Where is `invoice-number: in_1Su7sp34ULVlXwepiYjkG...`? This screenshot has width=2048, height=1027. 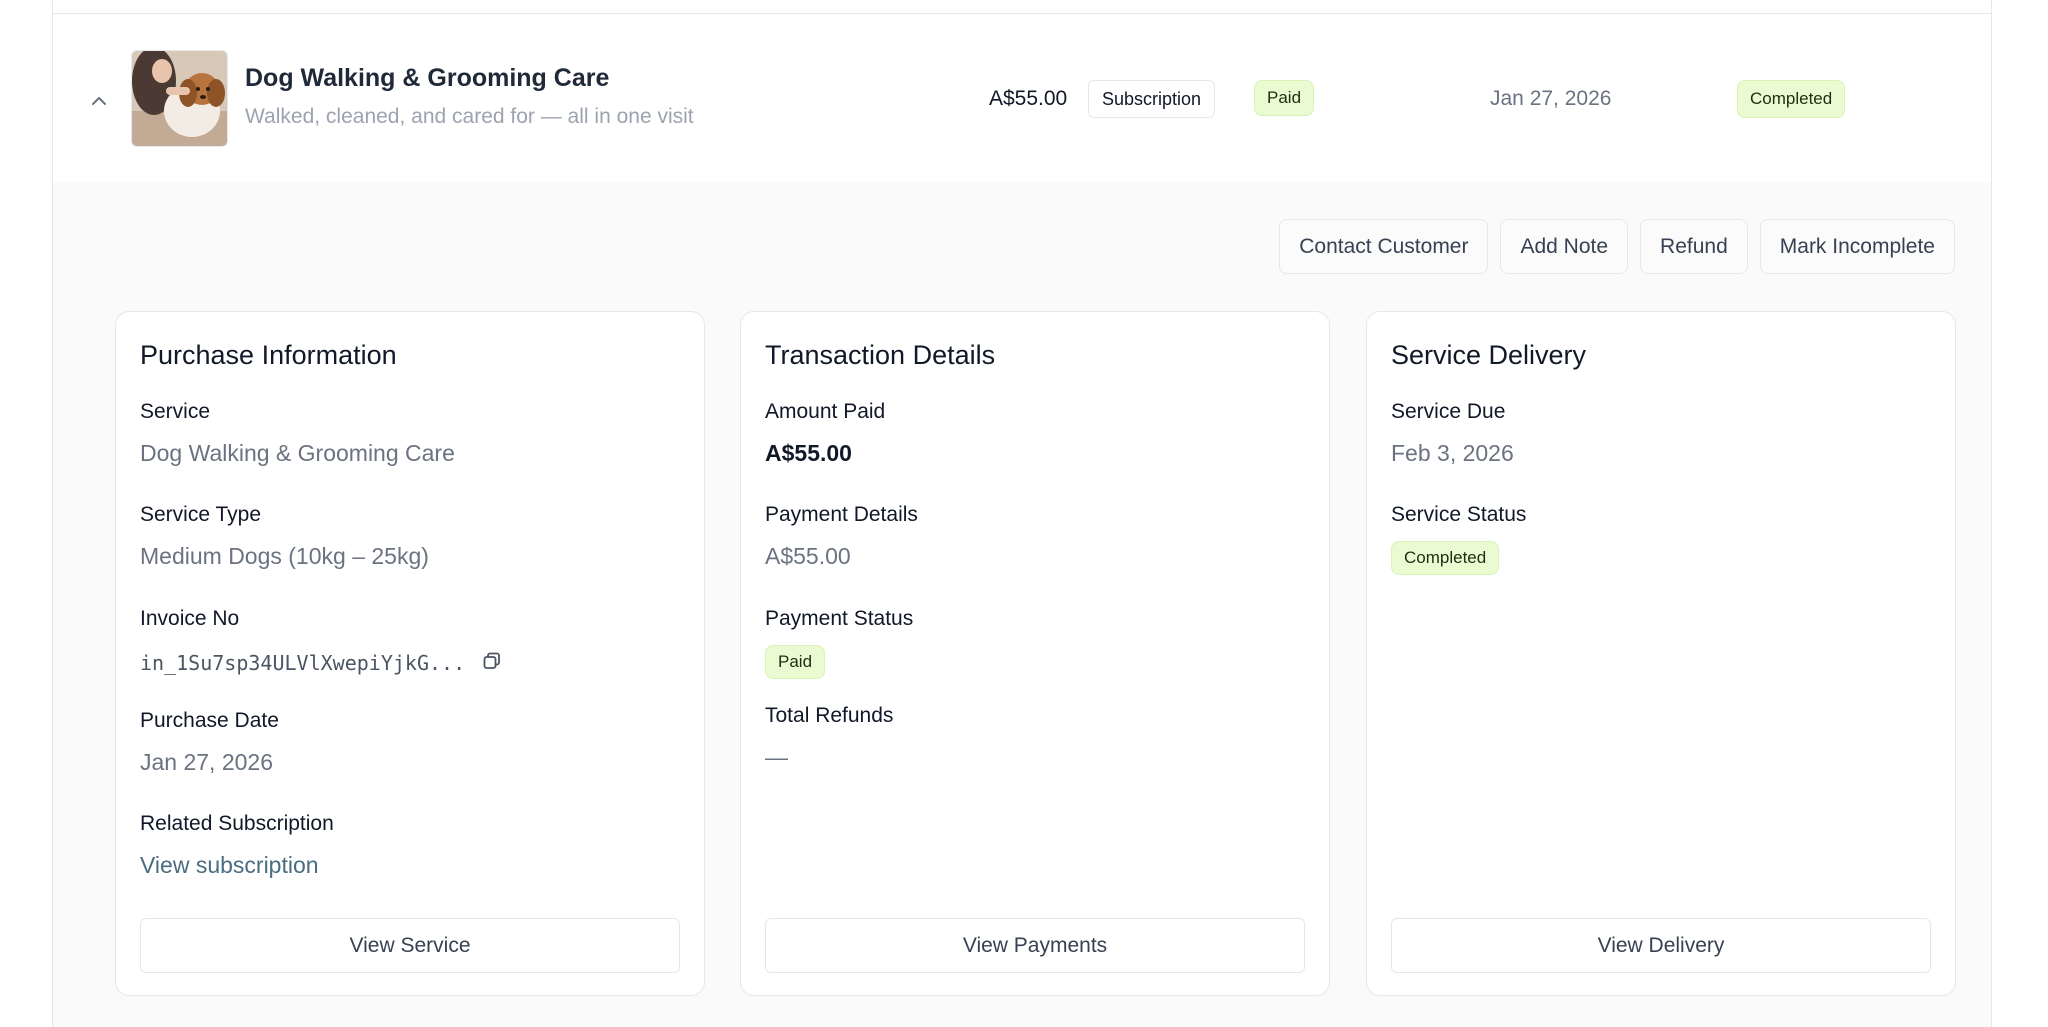
invoice-number: in_1Su7sp34ULVlXwepiYjkG... is located at coordinates (303, 663).